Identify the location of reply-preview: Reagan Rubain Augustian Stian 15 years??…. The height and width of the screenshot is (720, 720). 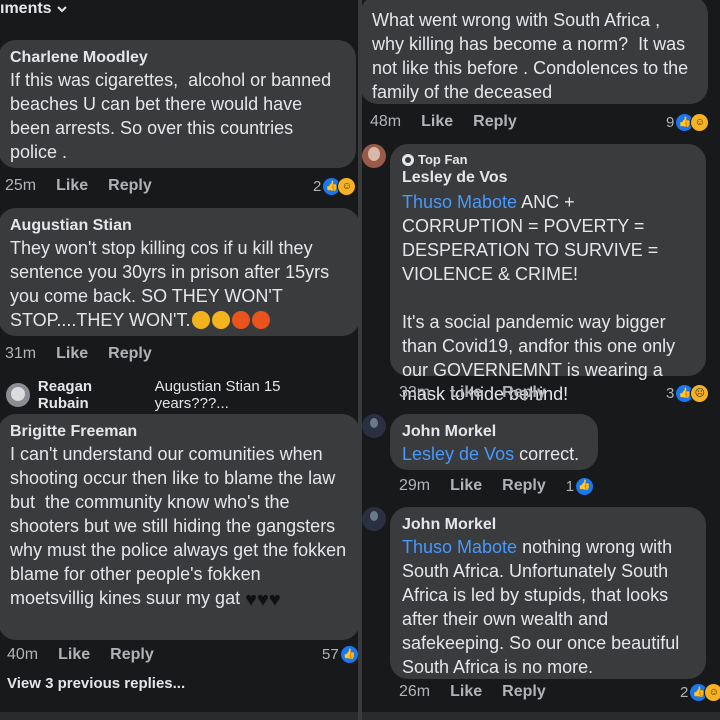
(182, 395).